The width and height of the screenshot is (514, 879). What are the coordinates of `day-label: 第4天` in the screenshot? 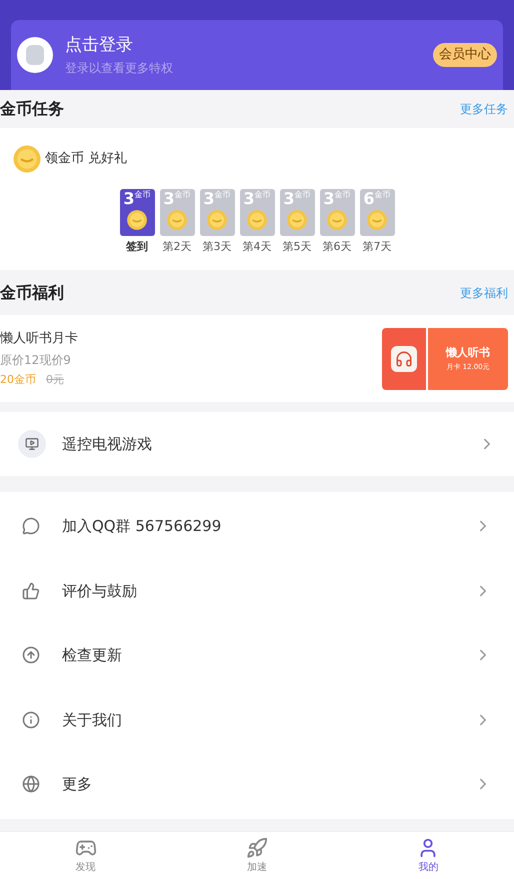 It's located at (257, 247).